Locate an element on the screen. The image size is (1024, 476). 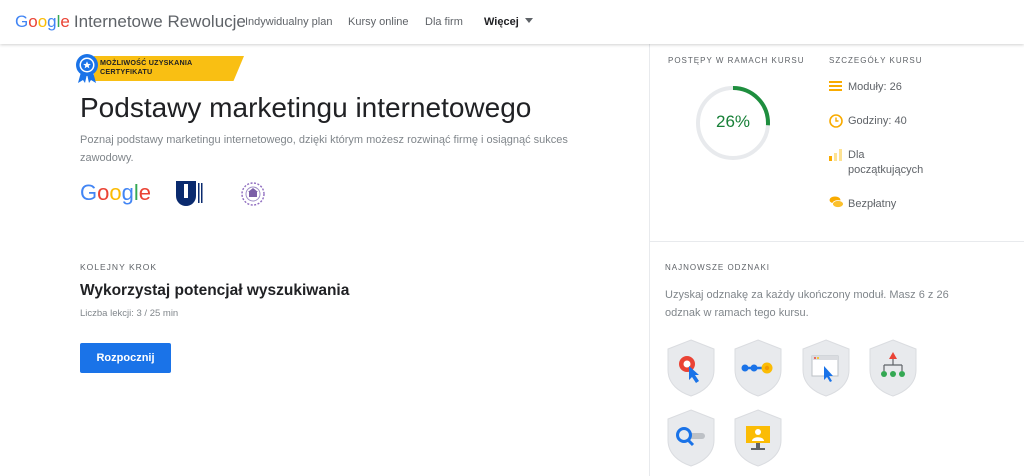
google-partner-logo: Google is located at coordinates (116, 192).